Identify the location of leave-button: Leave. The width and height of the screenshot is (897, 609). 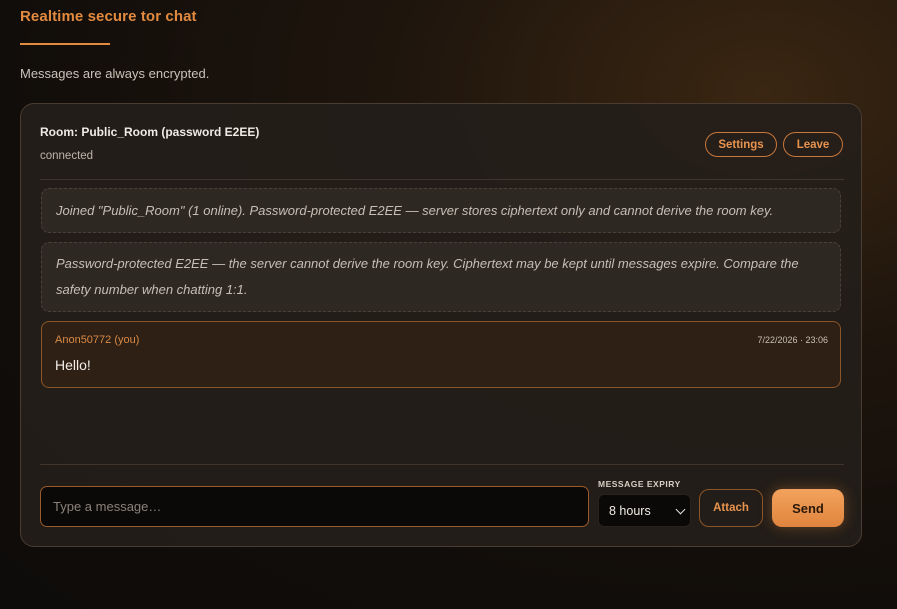
(813, 144).